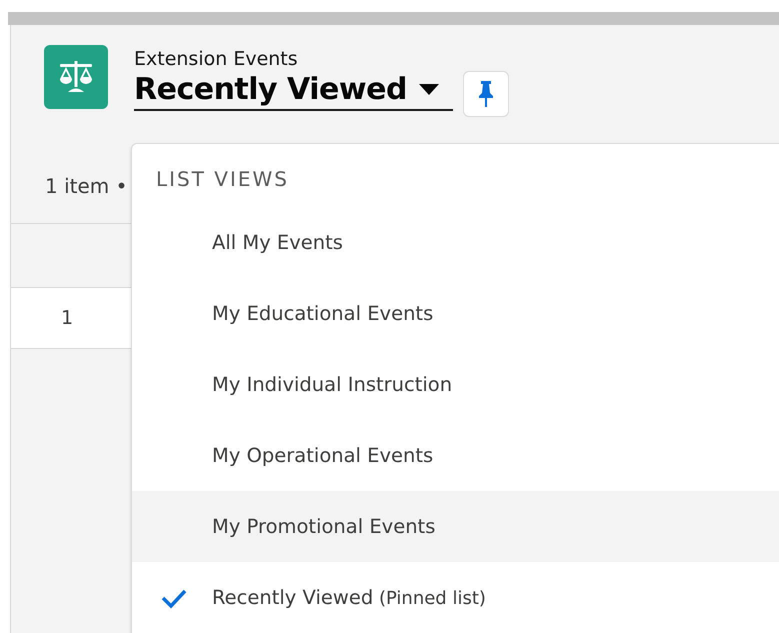  What do you see at coordinates (216, 59) in the screenshot?
I see `object-name: Extension Events` at bounding box center [216, 59].